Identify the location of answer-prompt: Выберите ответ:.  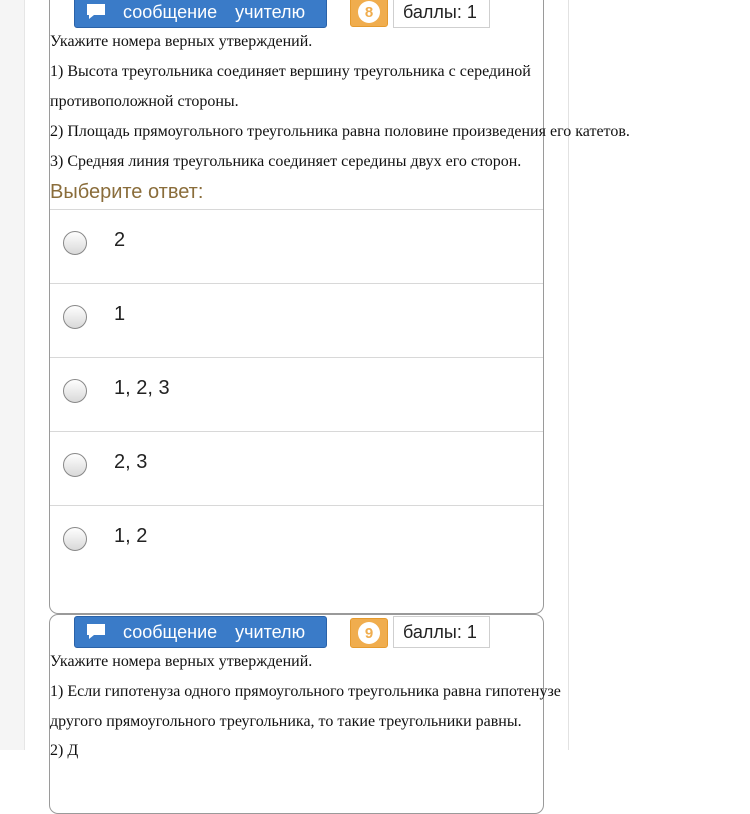
(127, 192).